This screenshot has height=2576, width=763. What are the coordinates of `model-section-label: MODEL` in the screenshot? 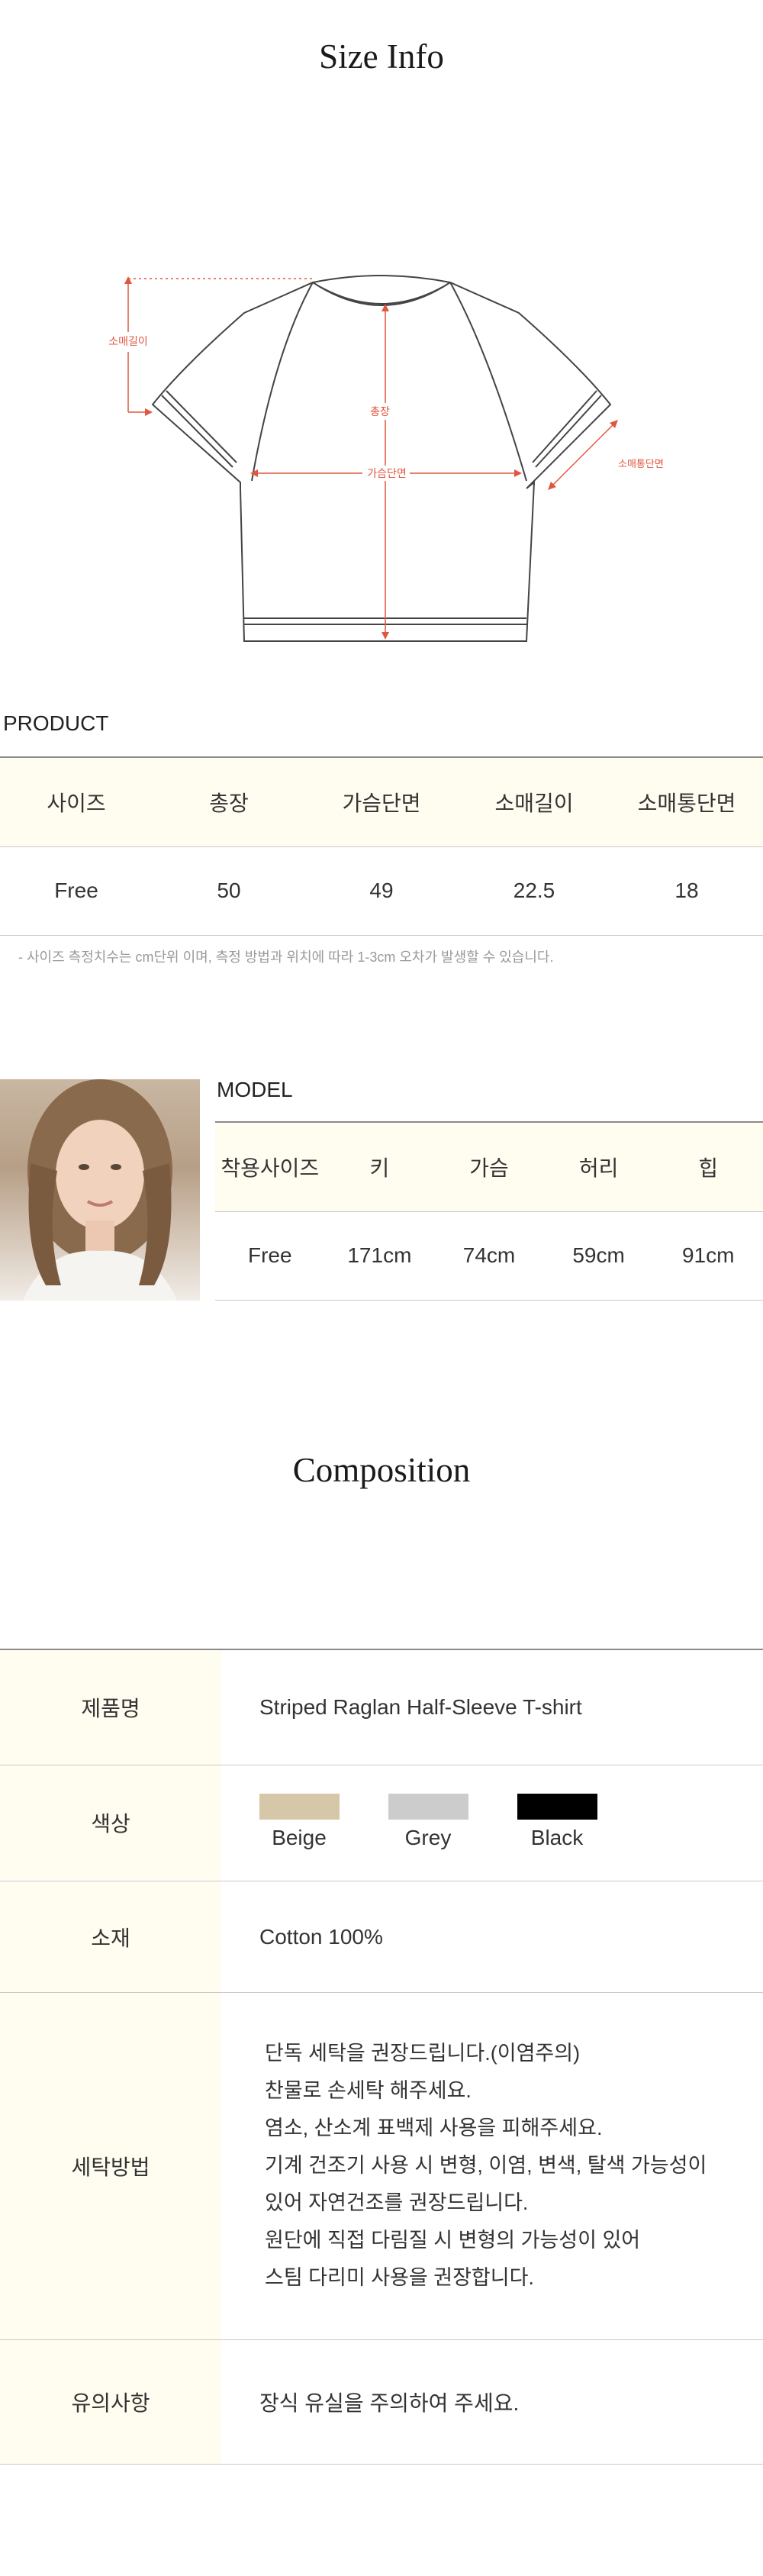 It's located at (255, 1089).